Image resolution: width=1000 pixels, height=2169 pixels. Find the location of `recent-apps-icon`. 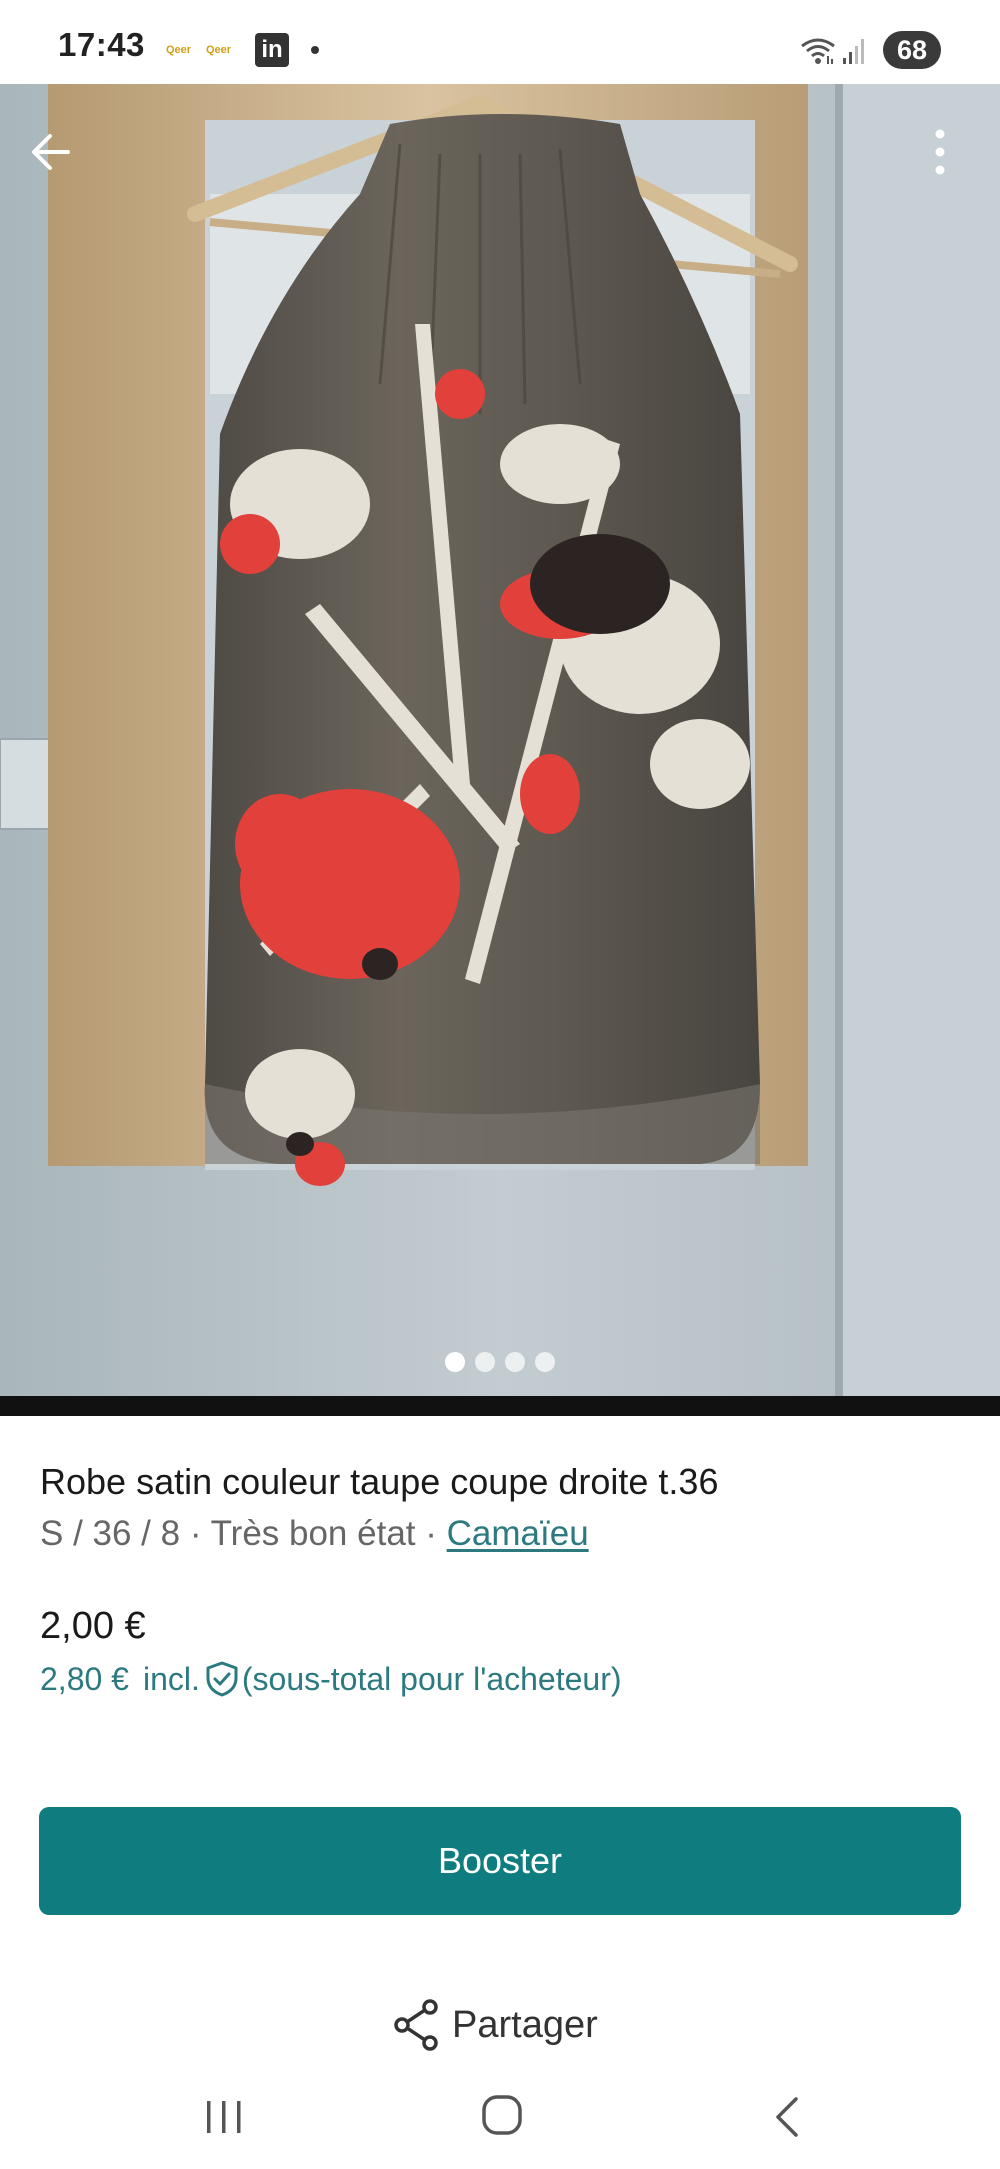

recent-apps-icon is located at coordinates (224, 2117).